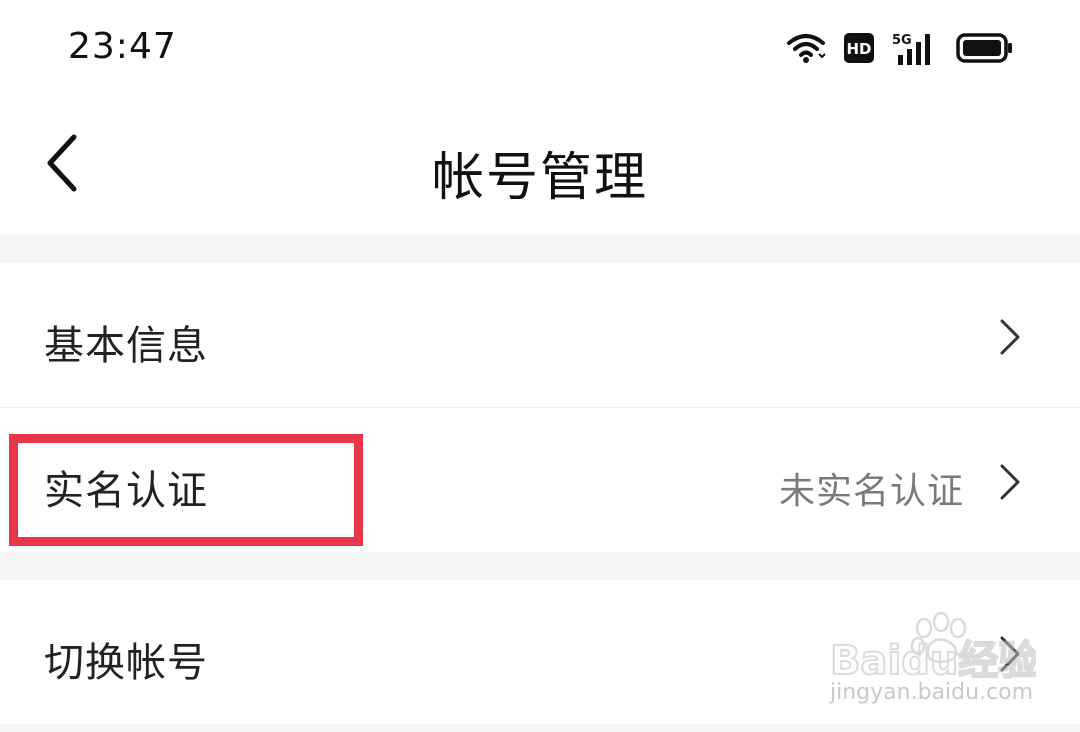 The width and height of the screenshot is (1080, 732). What do you see at coordinates (126, 663) in the screenshot?
I see `settings-item-label: 切换帐号` at bounding box center [126, 663].